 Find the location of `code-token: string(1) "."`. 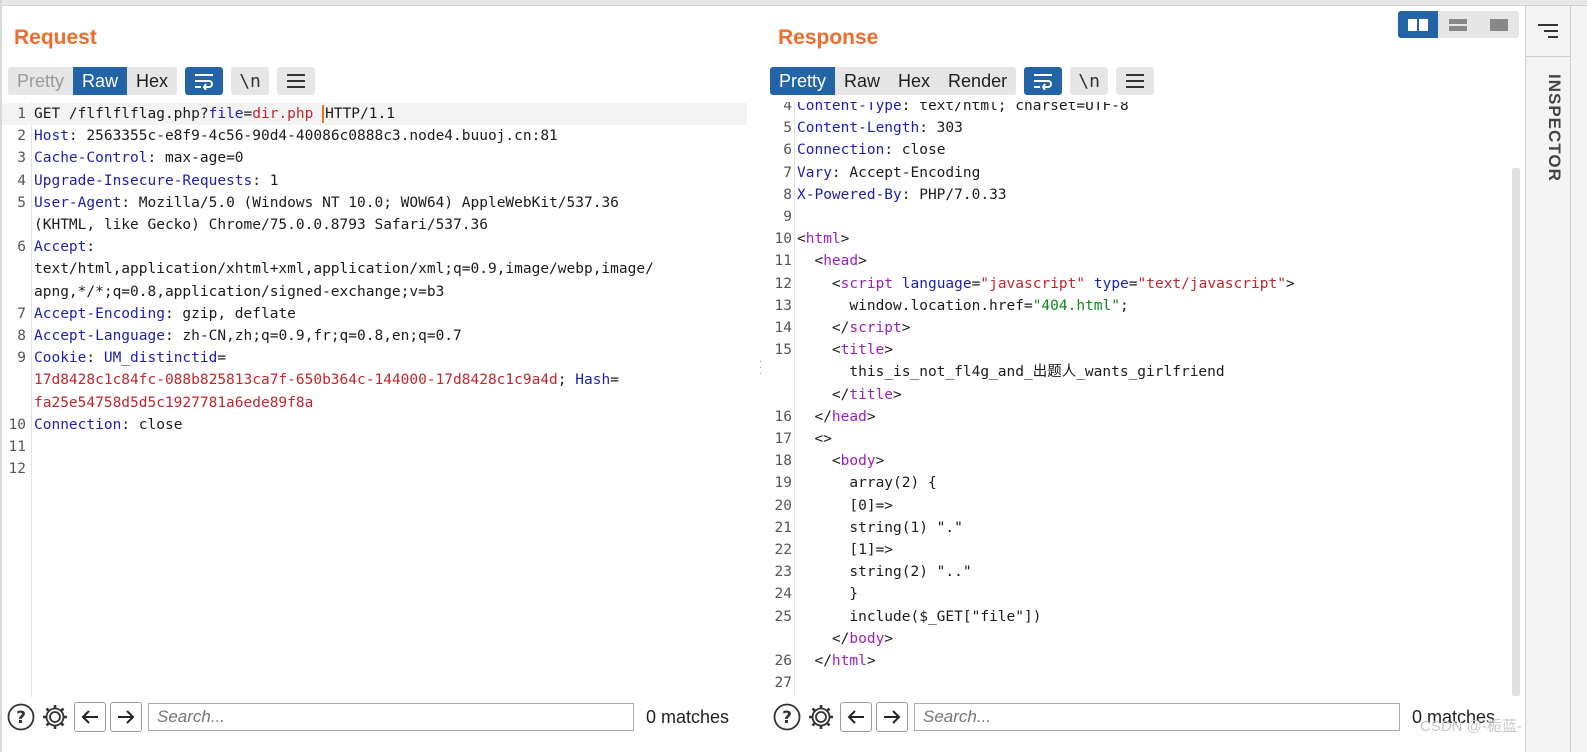

code-token: string(1) "." is located at coordinates (880, 527).